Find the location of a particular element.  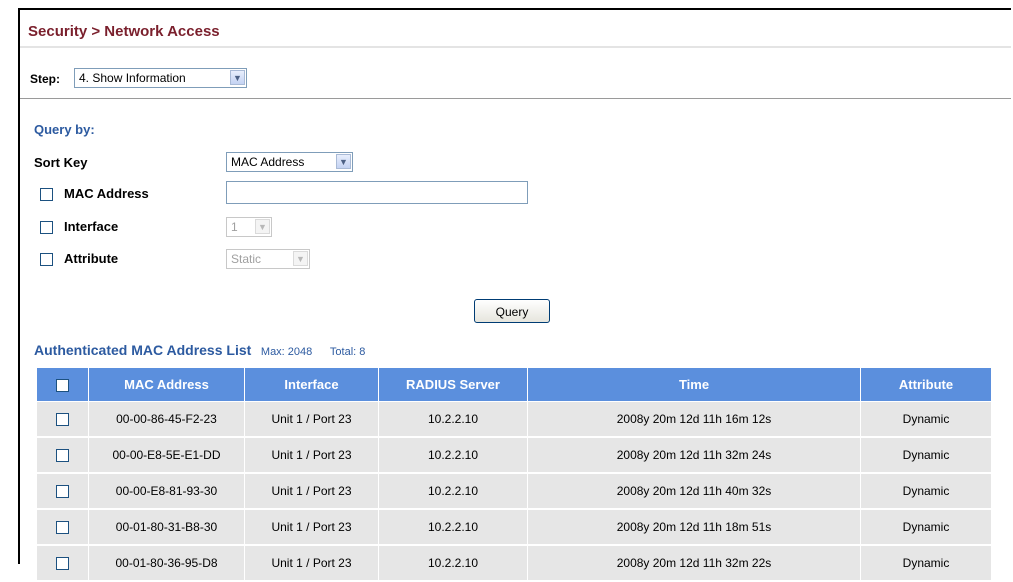

step-select-value: 4. Show Information is located at coordinates (132, 78).